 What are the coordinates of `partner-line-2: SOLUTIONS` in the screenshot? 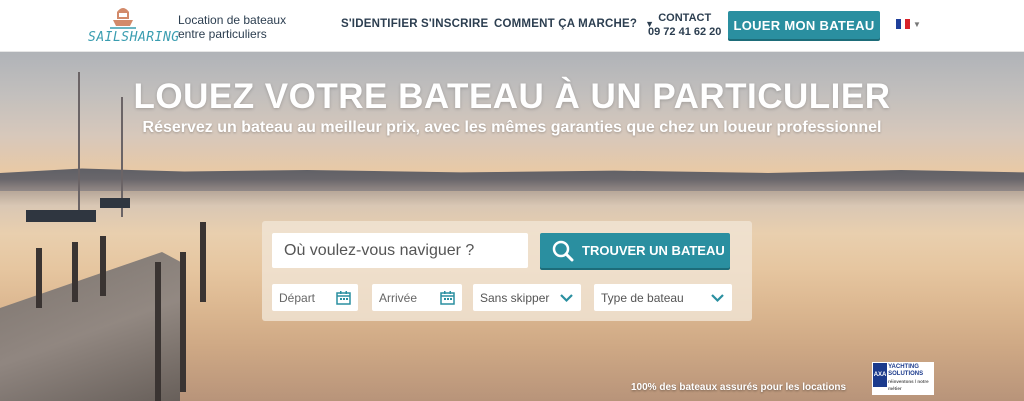 It's located at (906, 374).